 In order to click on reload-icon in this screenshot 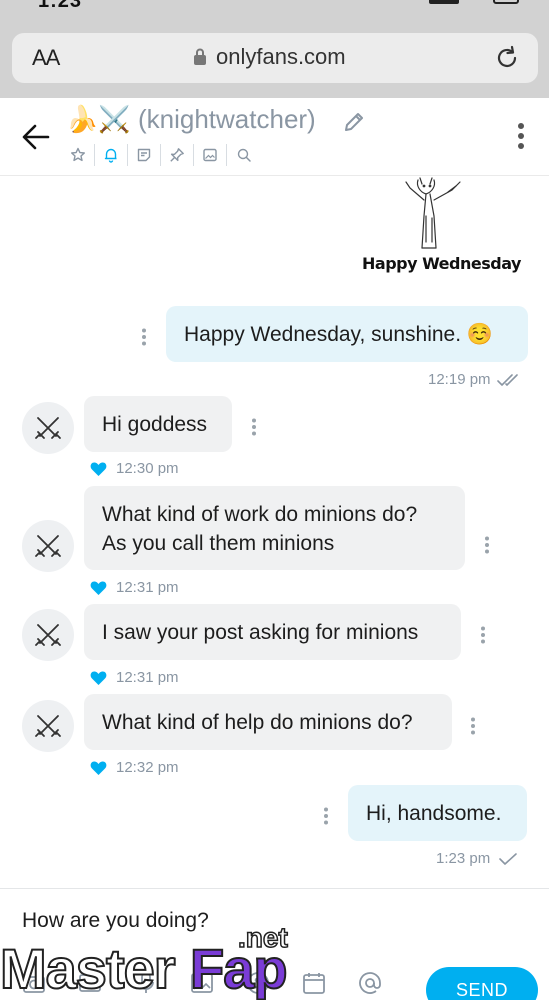, I will do `click(507, 58)`.